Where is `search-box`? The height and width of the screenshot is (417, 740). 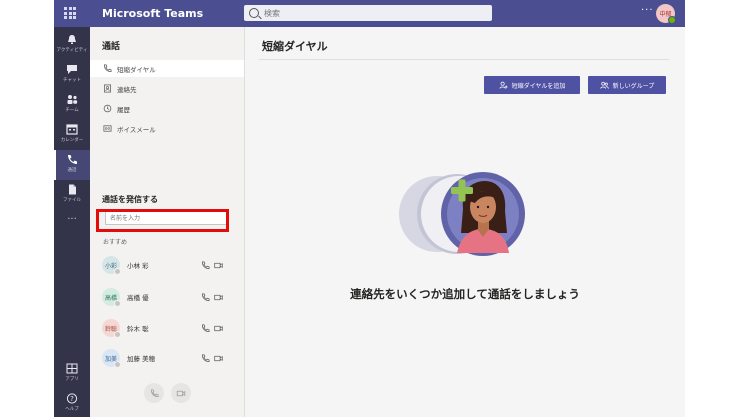 search-box is located at coordinates (368, 13).